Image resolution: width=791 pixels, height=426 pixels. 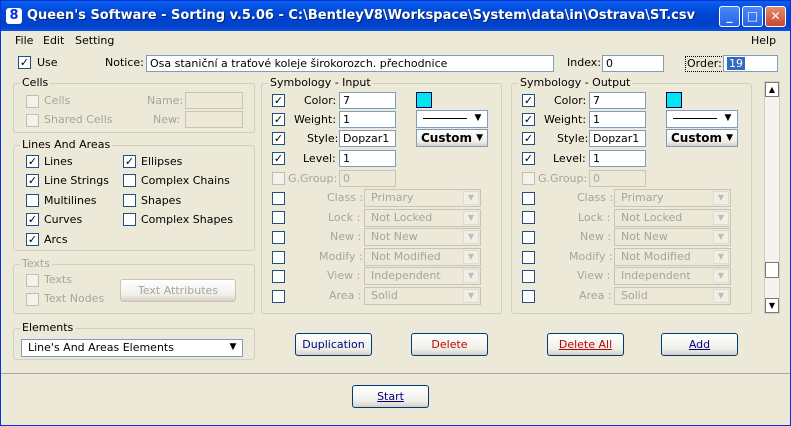 I want to click on check-icon: ✓, so click(x=528, y=138).